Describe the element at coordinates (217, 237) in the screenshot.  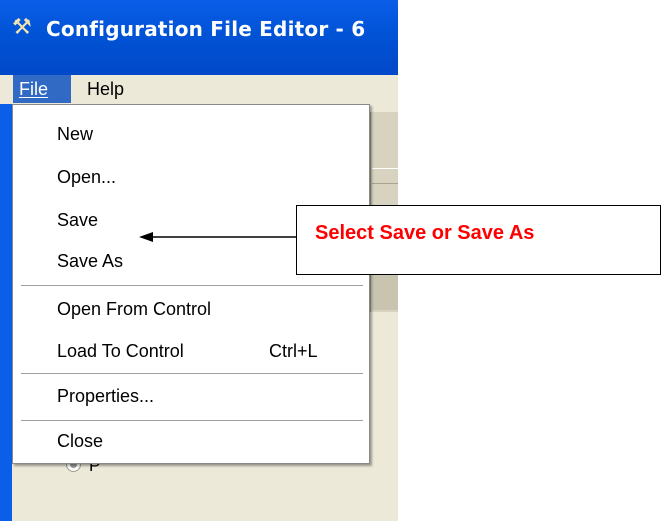
I see `annotation-arrow` at that location.